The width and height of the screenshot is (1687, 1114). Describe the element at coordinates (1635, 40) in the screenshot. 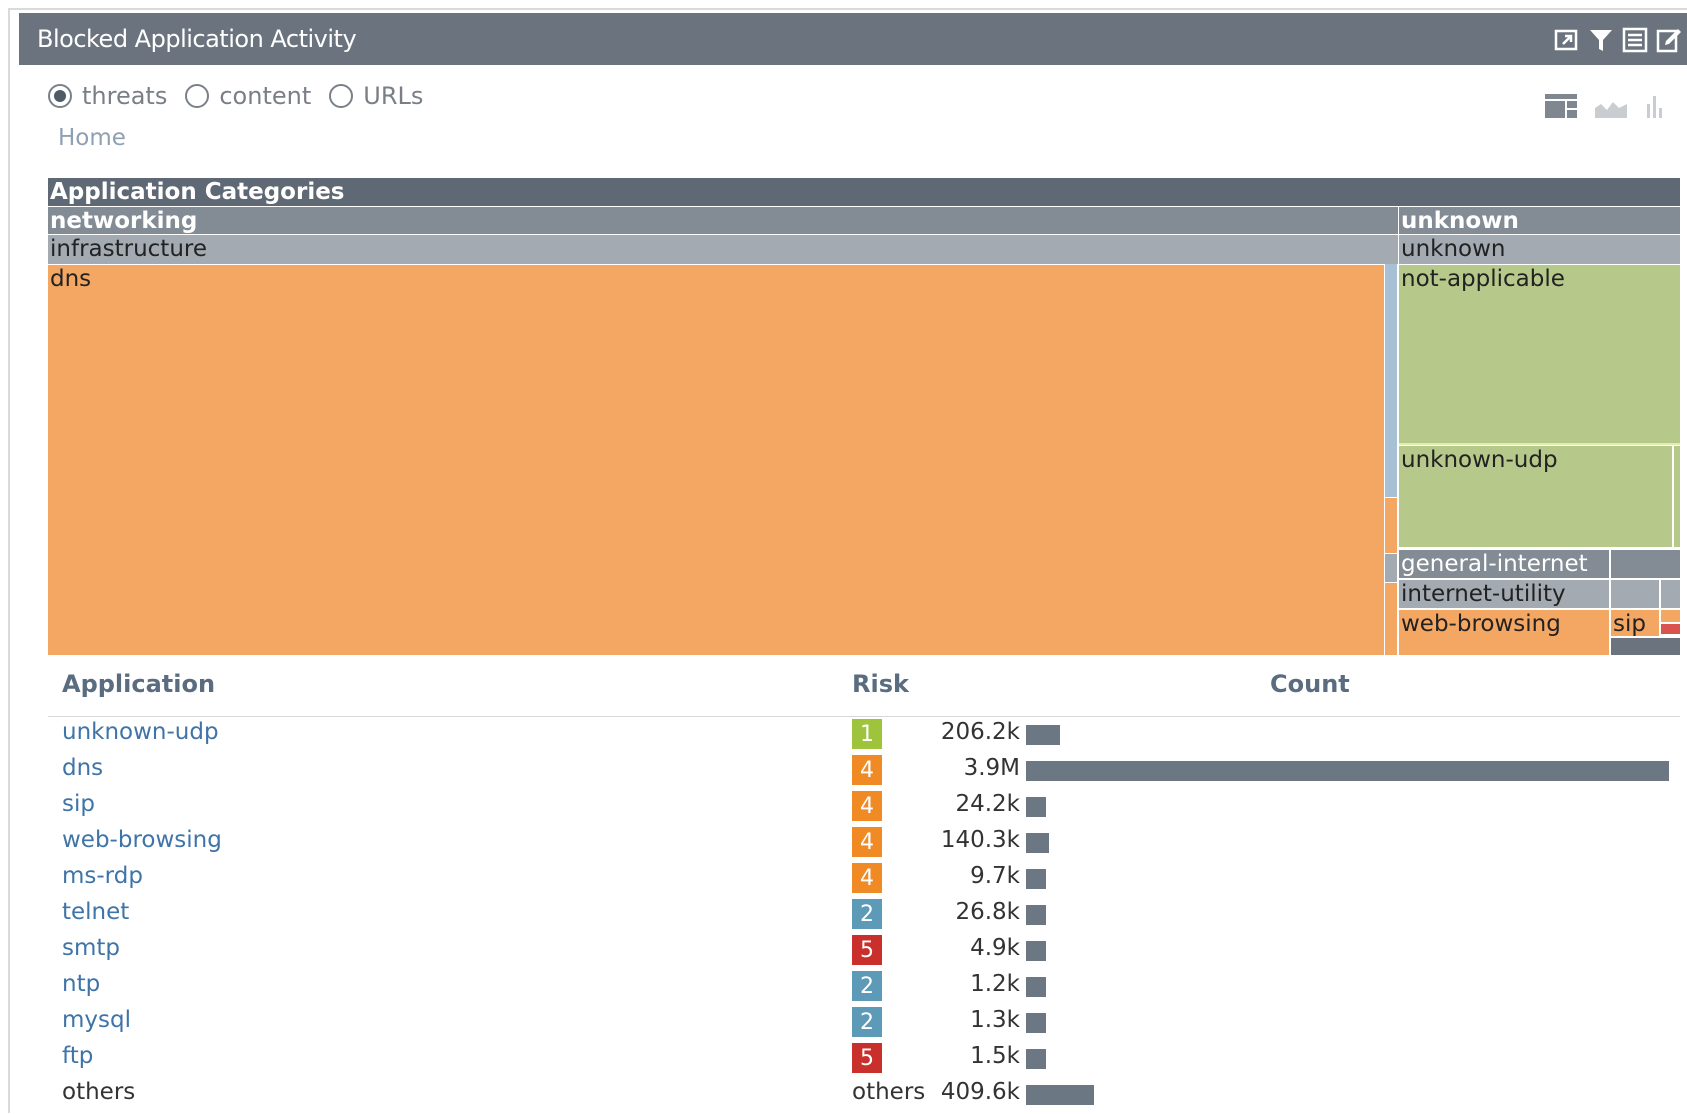

I see `list-icon` at that location.